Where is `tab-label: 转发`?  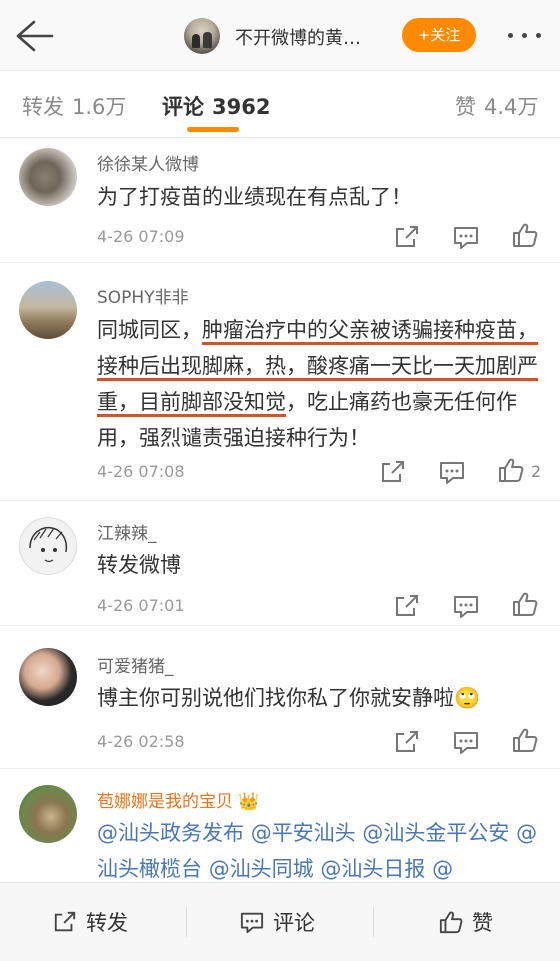 tab-label: 转发 is located at coordinates (43, 107).